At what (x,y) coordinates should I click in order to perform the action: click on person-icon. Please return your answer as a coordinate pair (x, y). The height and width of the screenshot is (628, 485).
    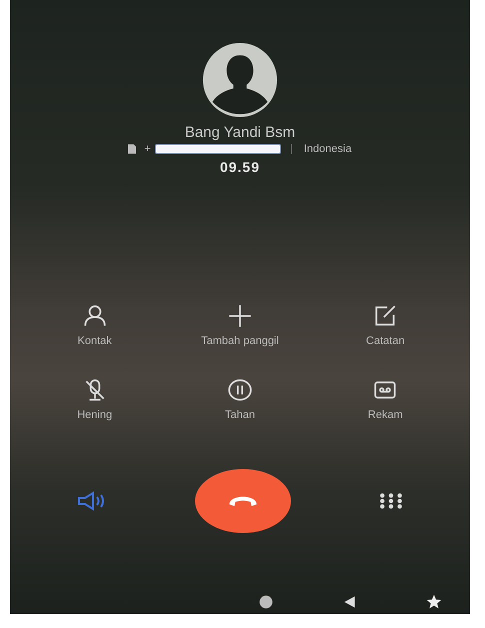
    Looking at the image, I should click on (95, 316).